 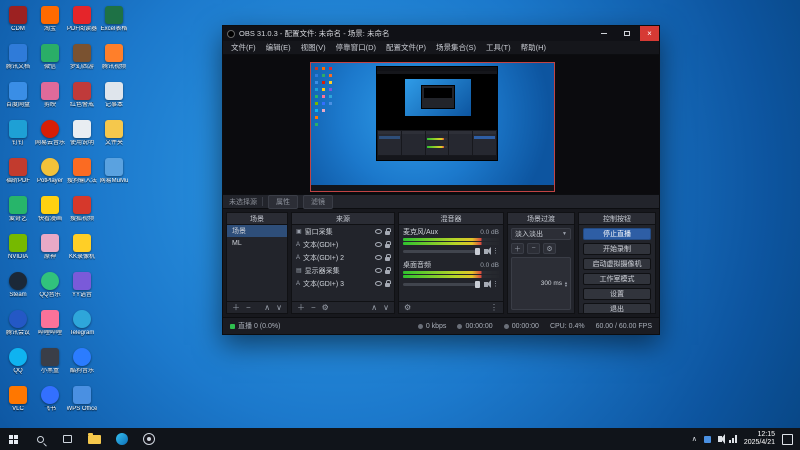 What do you see at coordinates (451, 219) in the screenshot?
I see `mixer-dock-title: 混音器` at bounding box center [451, 219].